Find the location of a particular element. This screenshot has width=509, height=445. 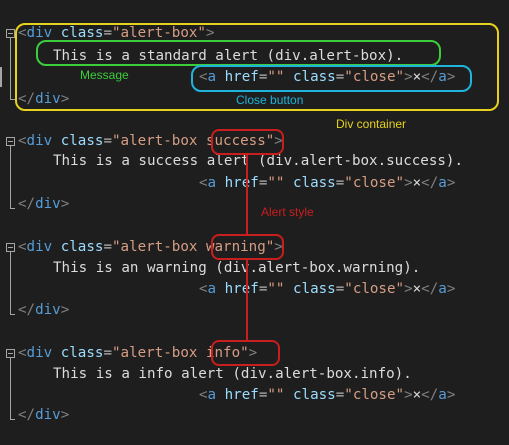

code-line-div-open: <div class="alert-box info"> is located at coordinates (138, 353).